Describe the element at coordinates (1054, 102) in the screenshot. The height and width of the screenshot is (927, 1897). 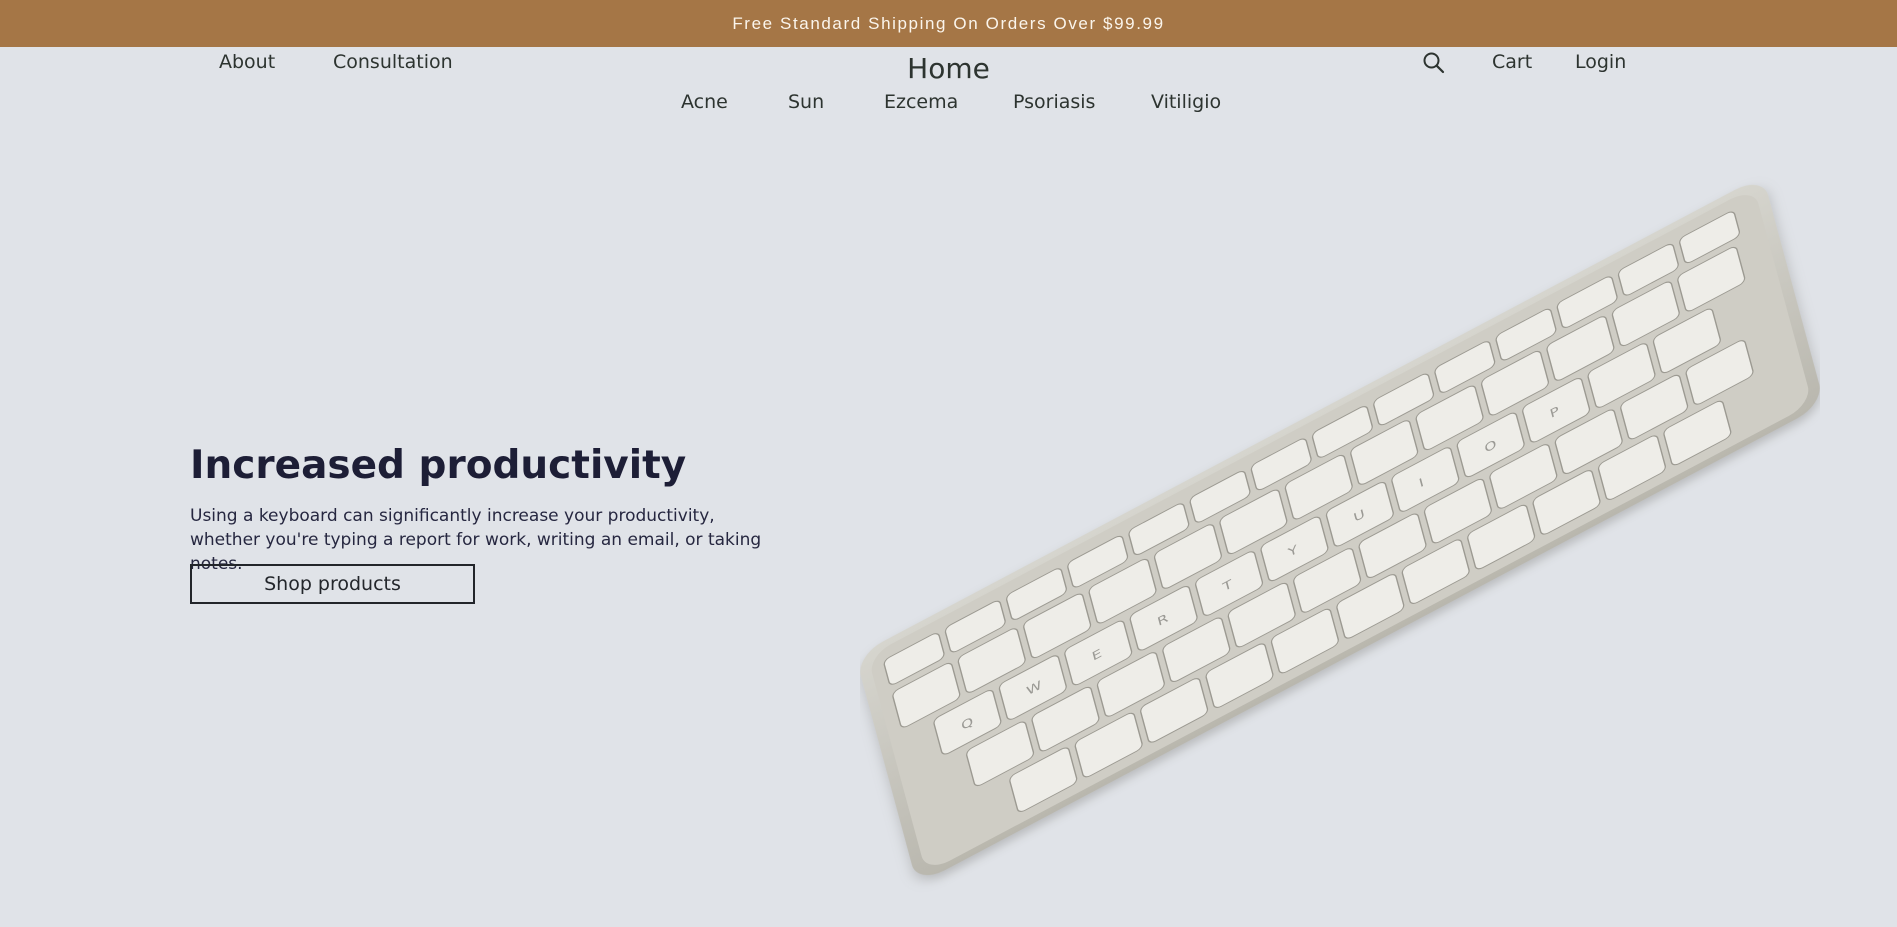
I see `category-link-psoriasis: Psoriasis` at that location.